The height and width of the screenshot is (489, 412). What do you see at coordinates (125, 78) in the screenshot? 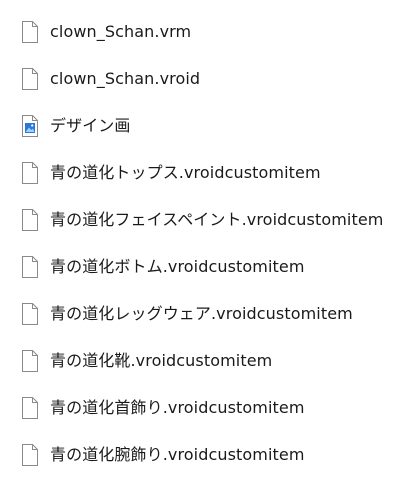
I see `file-name: clown_Schan.vroid` at bounding box center [125, 78].